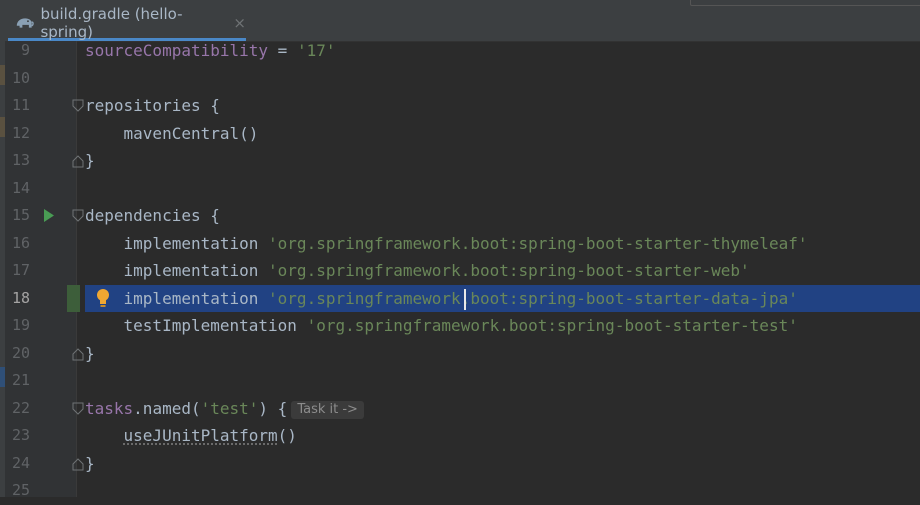 Image resolution: width=920 pixels, height=505 pixels. What do you see at coordinates (287, 435) in the screenshot?
I see `punct-token: ()` at bounding box center [287, 435].